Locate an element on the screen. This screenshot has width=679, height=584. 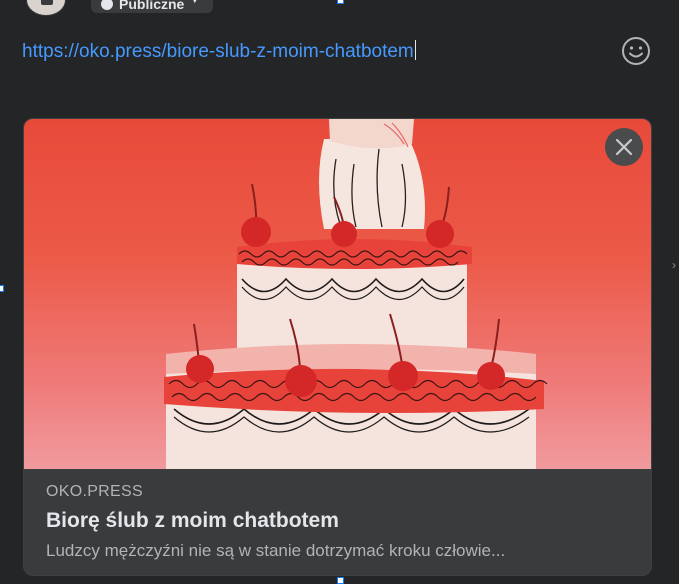
preview-title: Biorę ślub z moim chatbotem is located at coordinates (192, 520).